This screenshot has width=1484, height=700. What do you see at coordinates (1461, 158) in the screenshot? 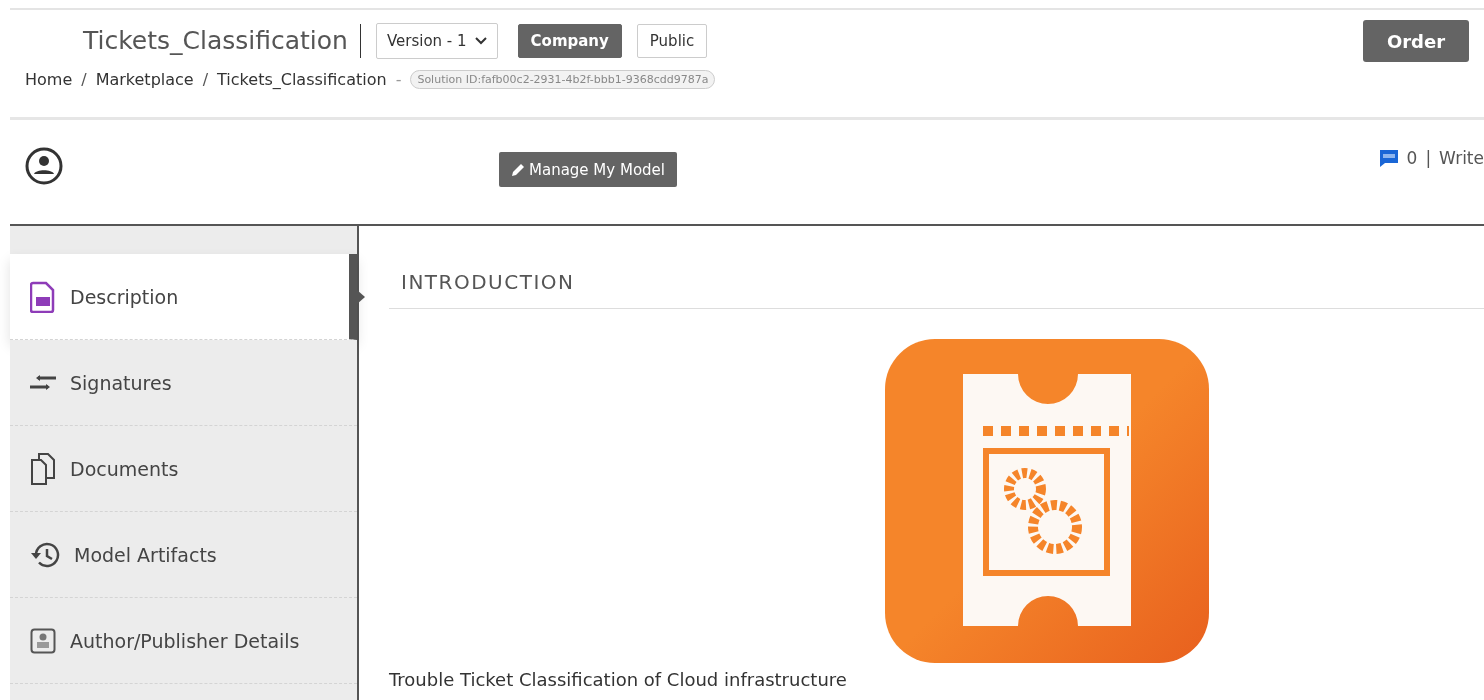
I see `write-link: Write` at bounding box center [1461, 158].